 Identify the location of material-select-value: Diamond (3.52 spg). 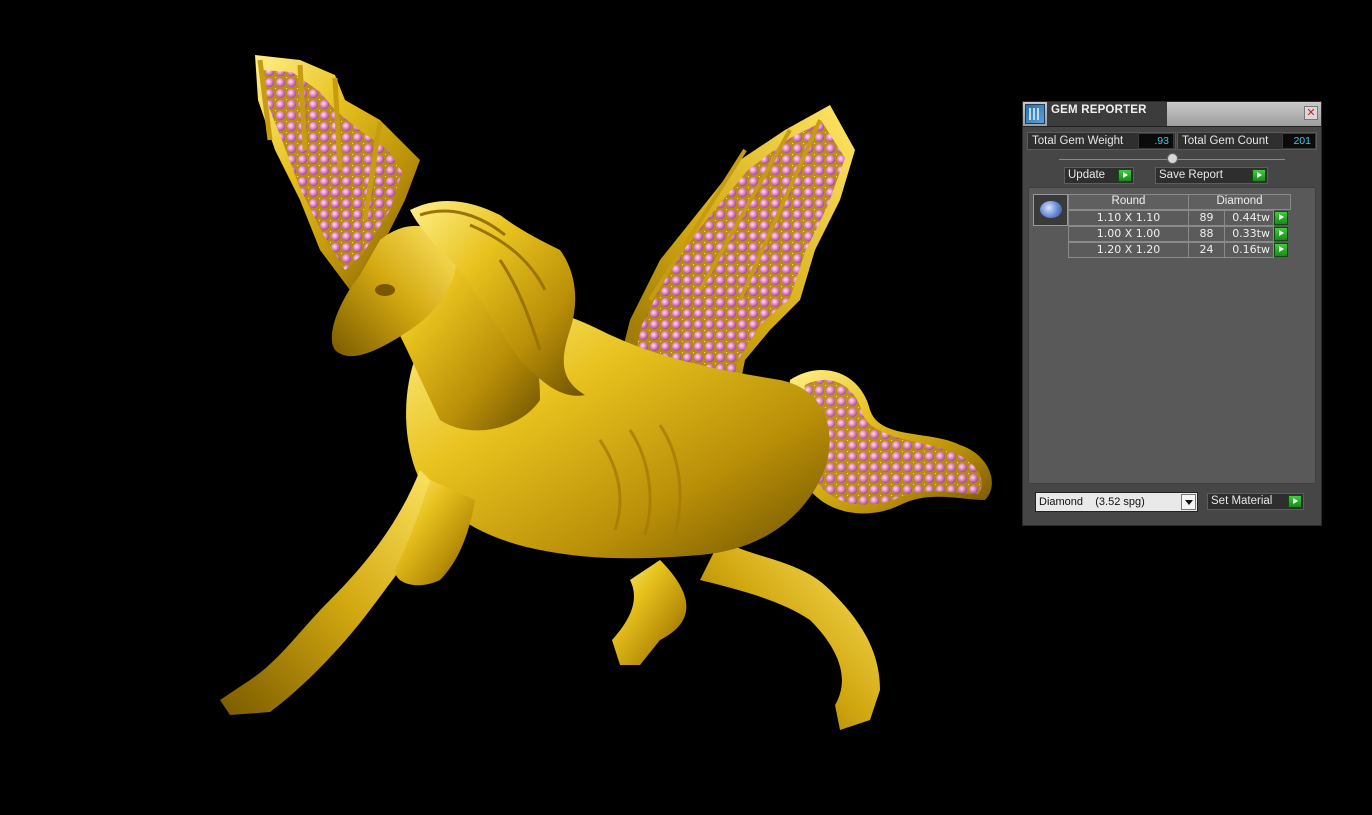
(1092, 502).